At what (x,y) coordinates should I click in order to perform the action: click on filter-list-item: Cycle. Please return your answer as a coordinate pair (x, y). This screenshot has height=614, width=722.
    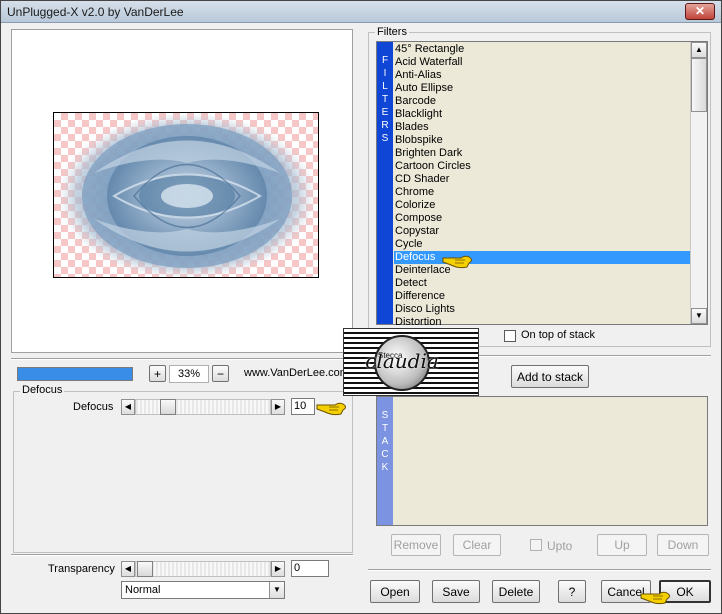
    Looking at the image, I should click on (542, 244).